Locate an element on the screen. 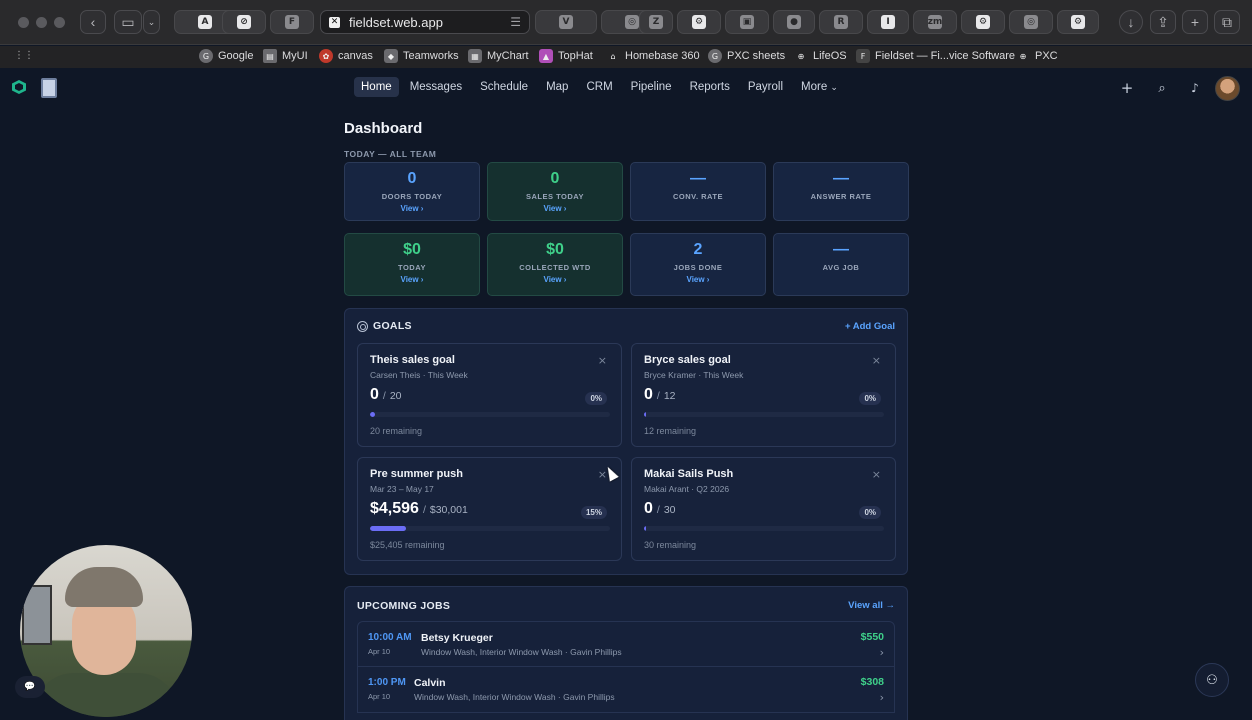 Image resolution: width=1252 pixels, height=720 pixels. bookmark-myui: ▤ MyUI is located at coordinates (285, 56).